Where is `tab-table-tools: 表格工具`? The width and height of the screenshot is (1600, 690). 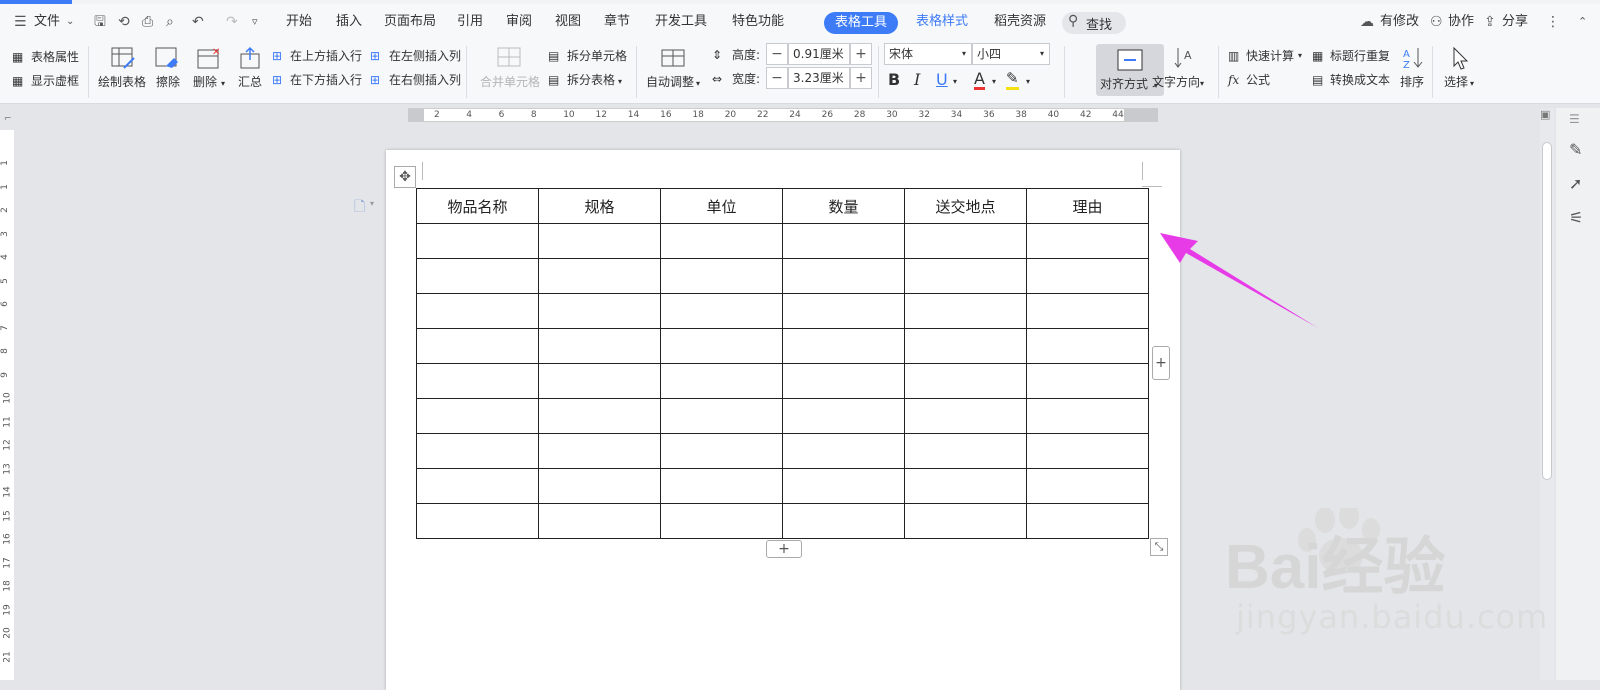
tab-table-tools: 表格工具 is located at coordinates (861, 23).